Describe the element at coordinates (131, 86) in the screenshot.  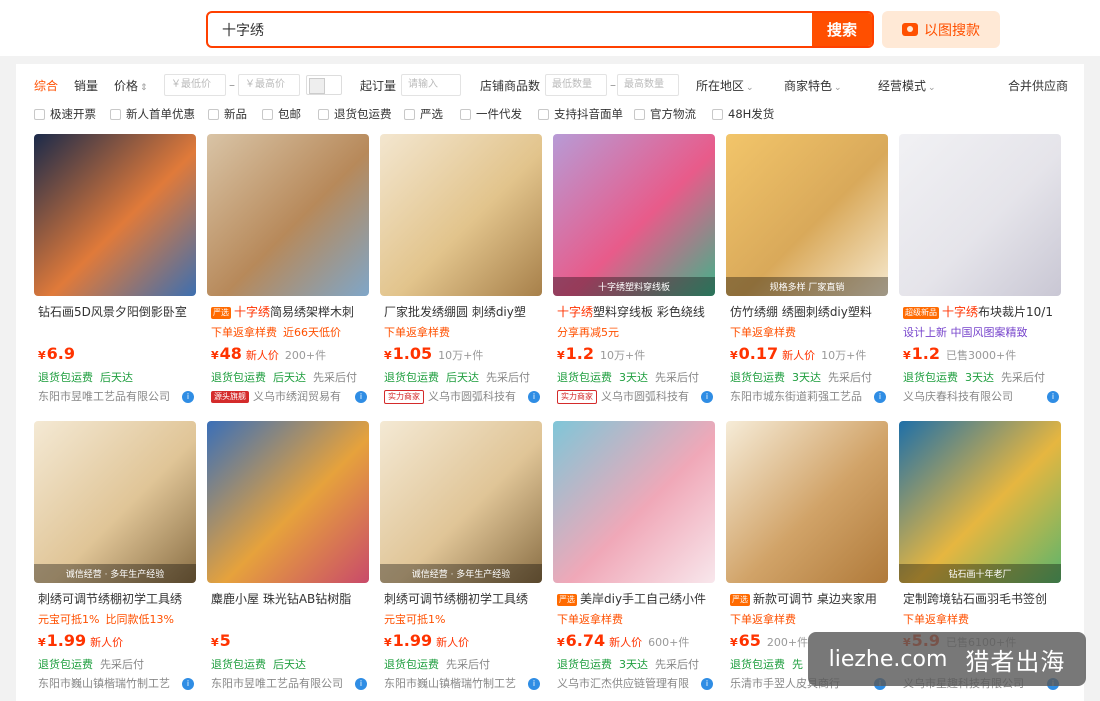
I see `sort-price: 价格 ⇕` at that location.